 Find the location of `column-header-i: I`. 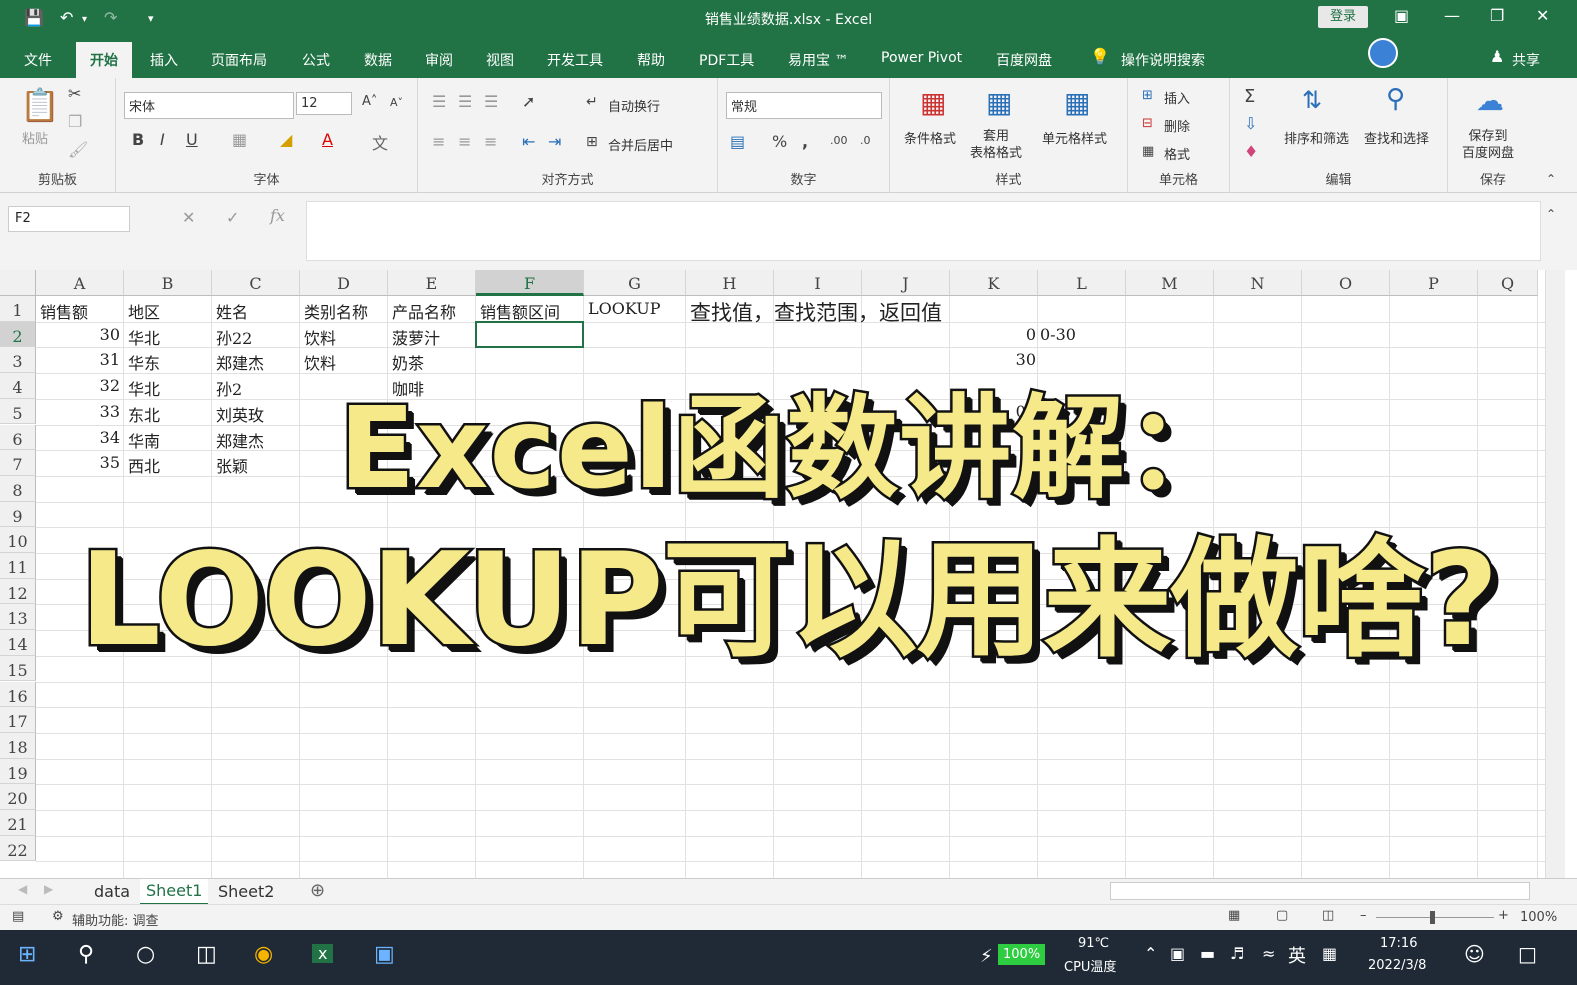

column-header-i: I is located at coordinates (818, 283).